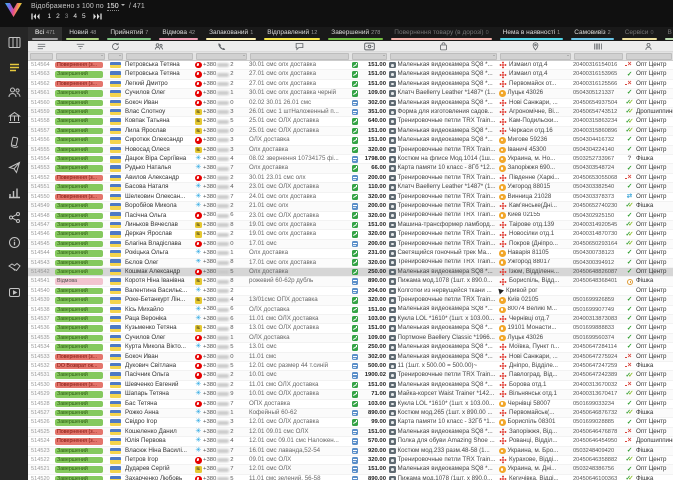  I want to click on video-tutorials-icon, so click(14, 292).